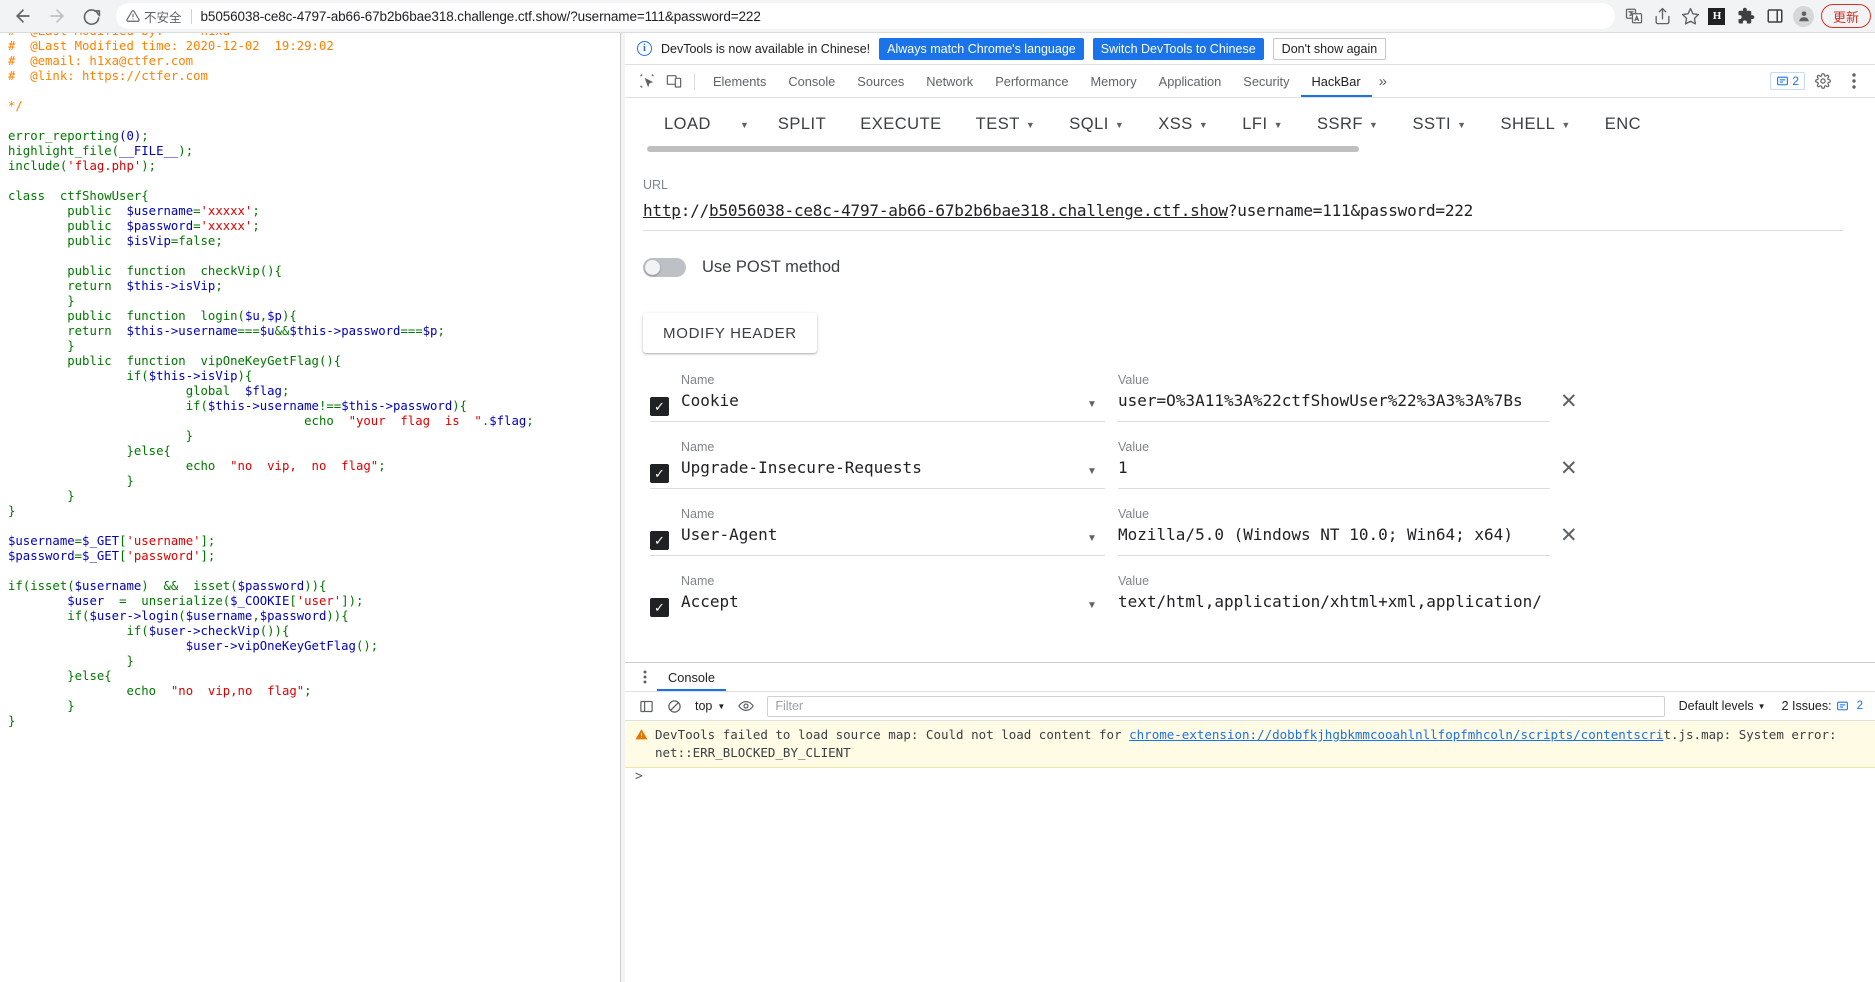 This screenshot has width=1875, height=982. What do you see at coordinates (57, 16) in the screenshot?
I see `forward-arrow-icon` at bounding box center [57, 16].